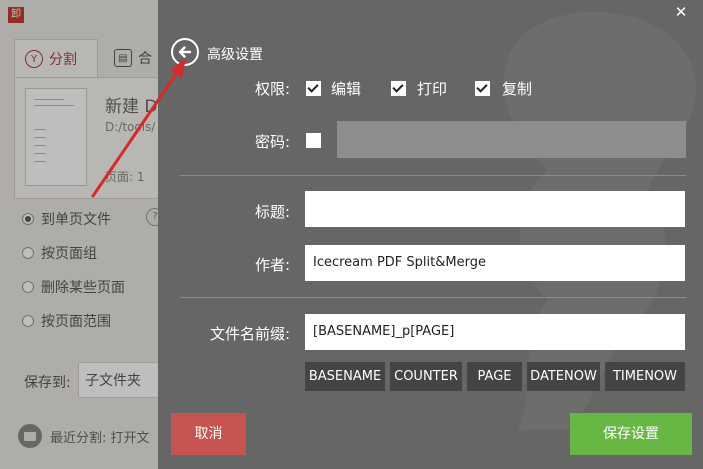 This screenshot has width=703, height=469. What do you see at coordinates (681, 12) in the screenshot?
I see `close-button: ✕` at bounding box center [681, 12].